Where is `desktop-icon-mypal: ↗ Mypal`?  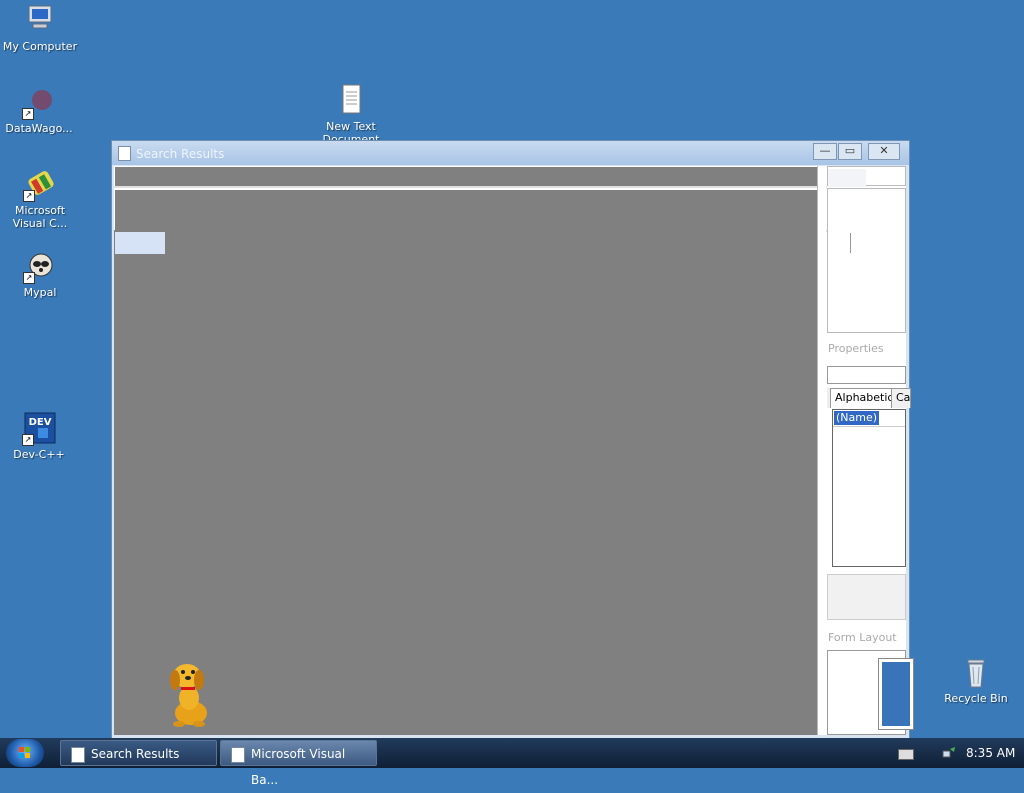
desktop-icon-mypal: ↗ Mypal is located at coordinates (40, 274).